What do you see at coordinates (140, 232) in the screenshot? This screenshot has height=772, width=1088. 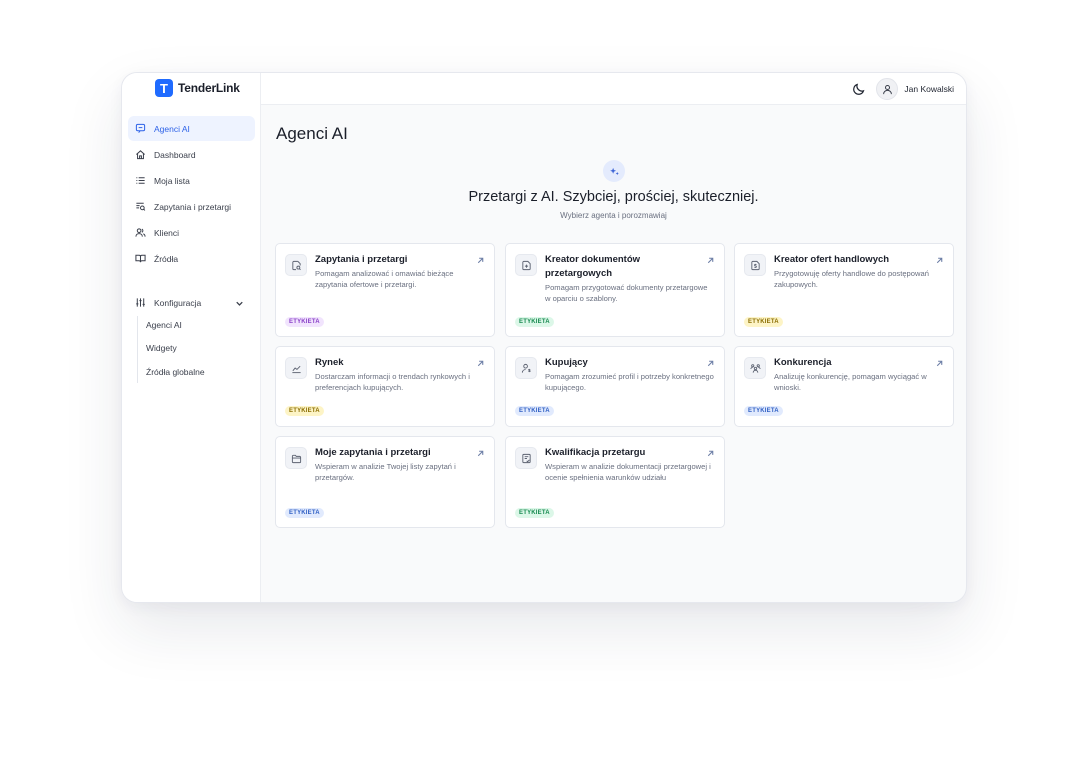 I see `users-icon` at bounding box center [140, 232].